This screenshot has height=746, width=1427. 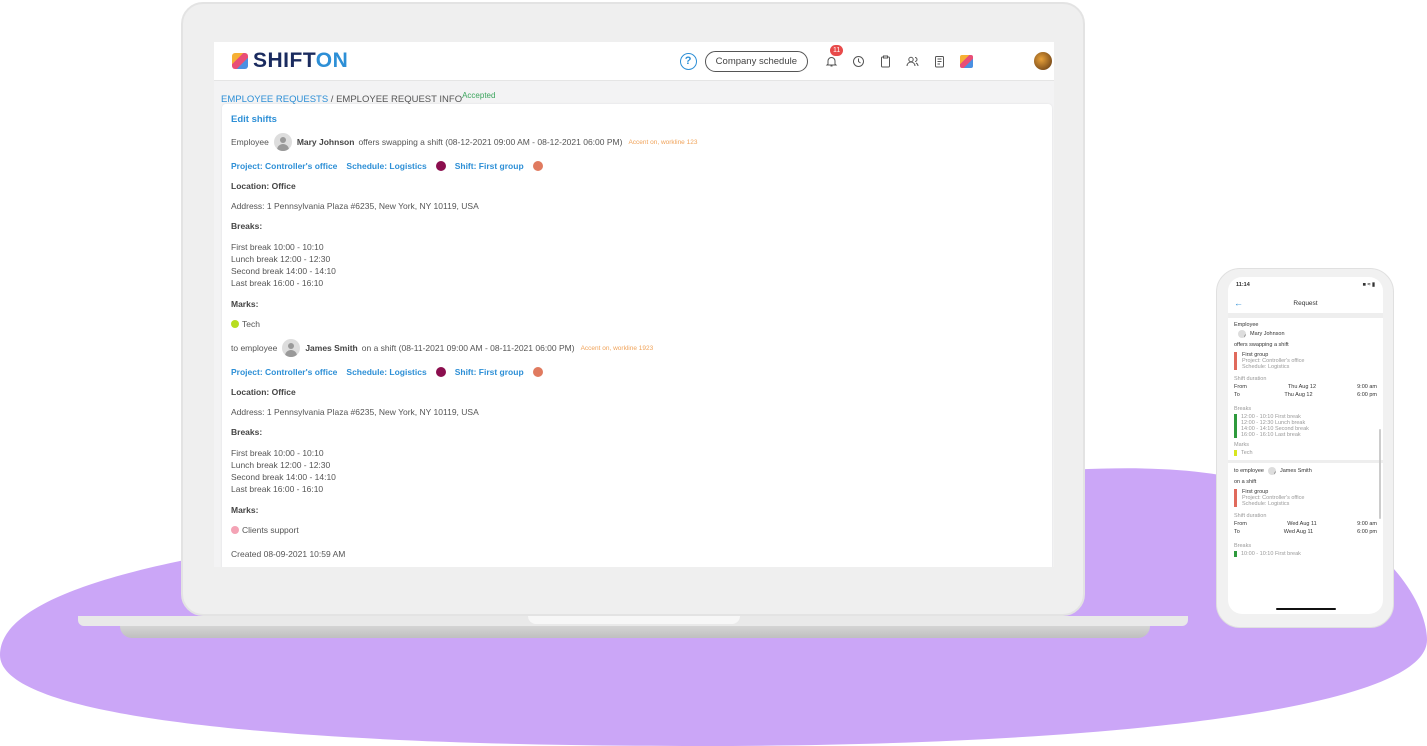 What do you see at coordinates (756, 61) in the screenshot?
I see `company-schedule-button: Company schedule` at bounding box center [756, 61].